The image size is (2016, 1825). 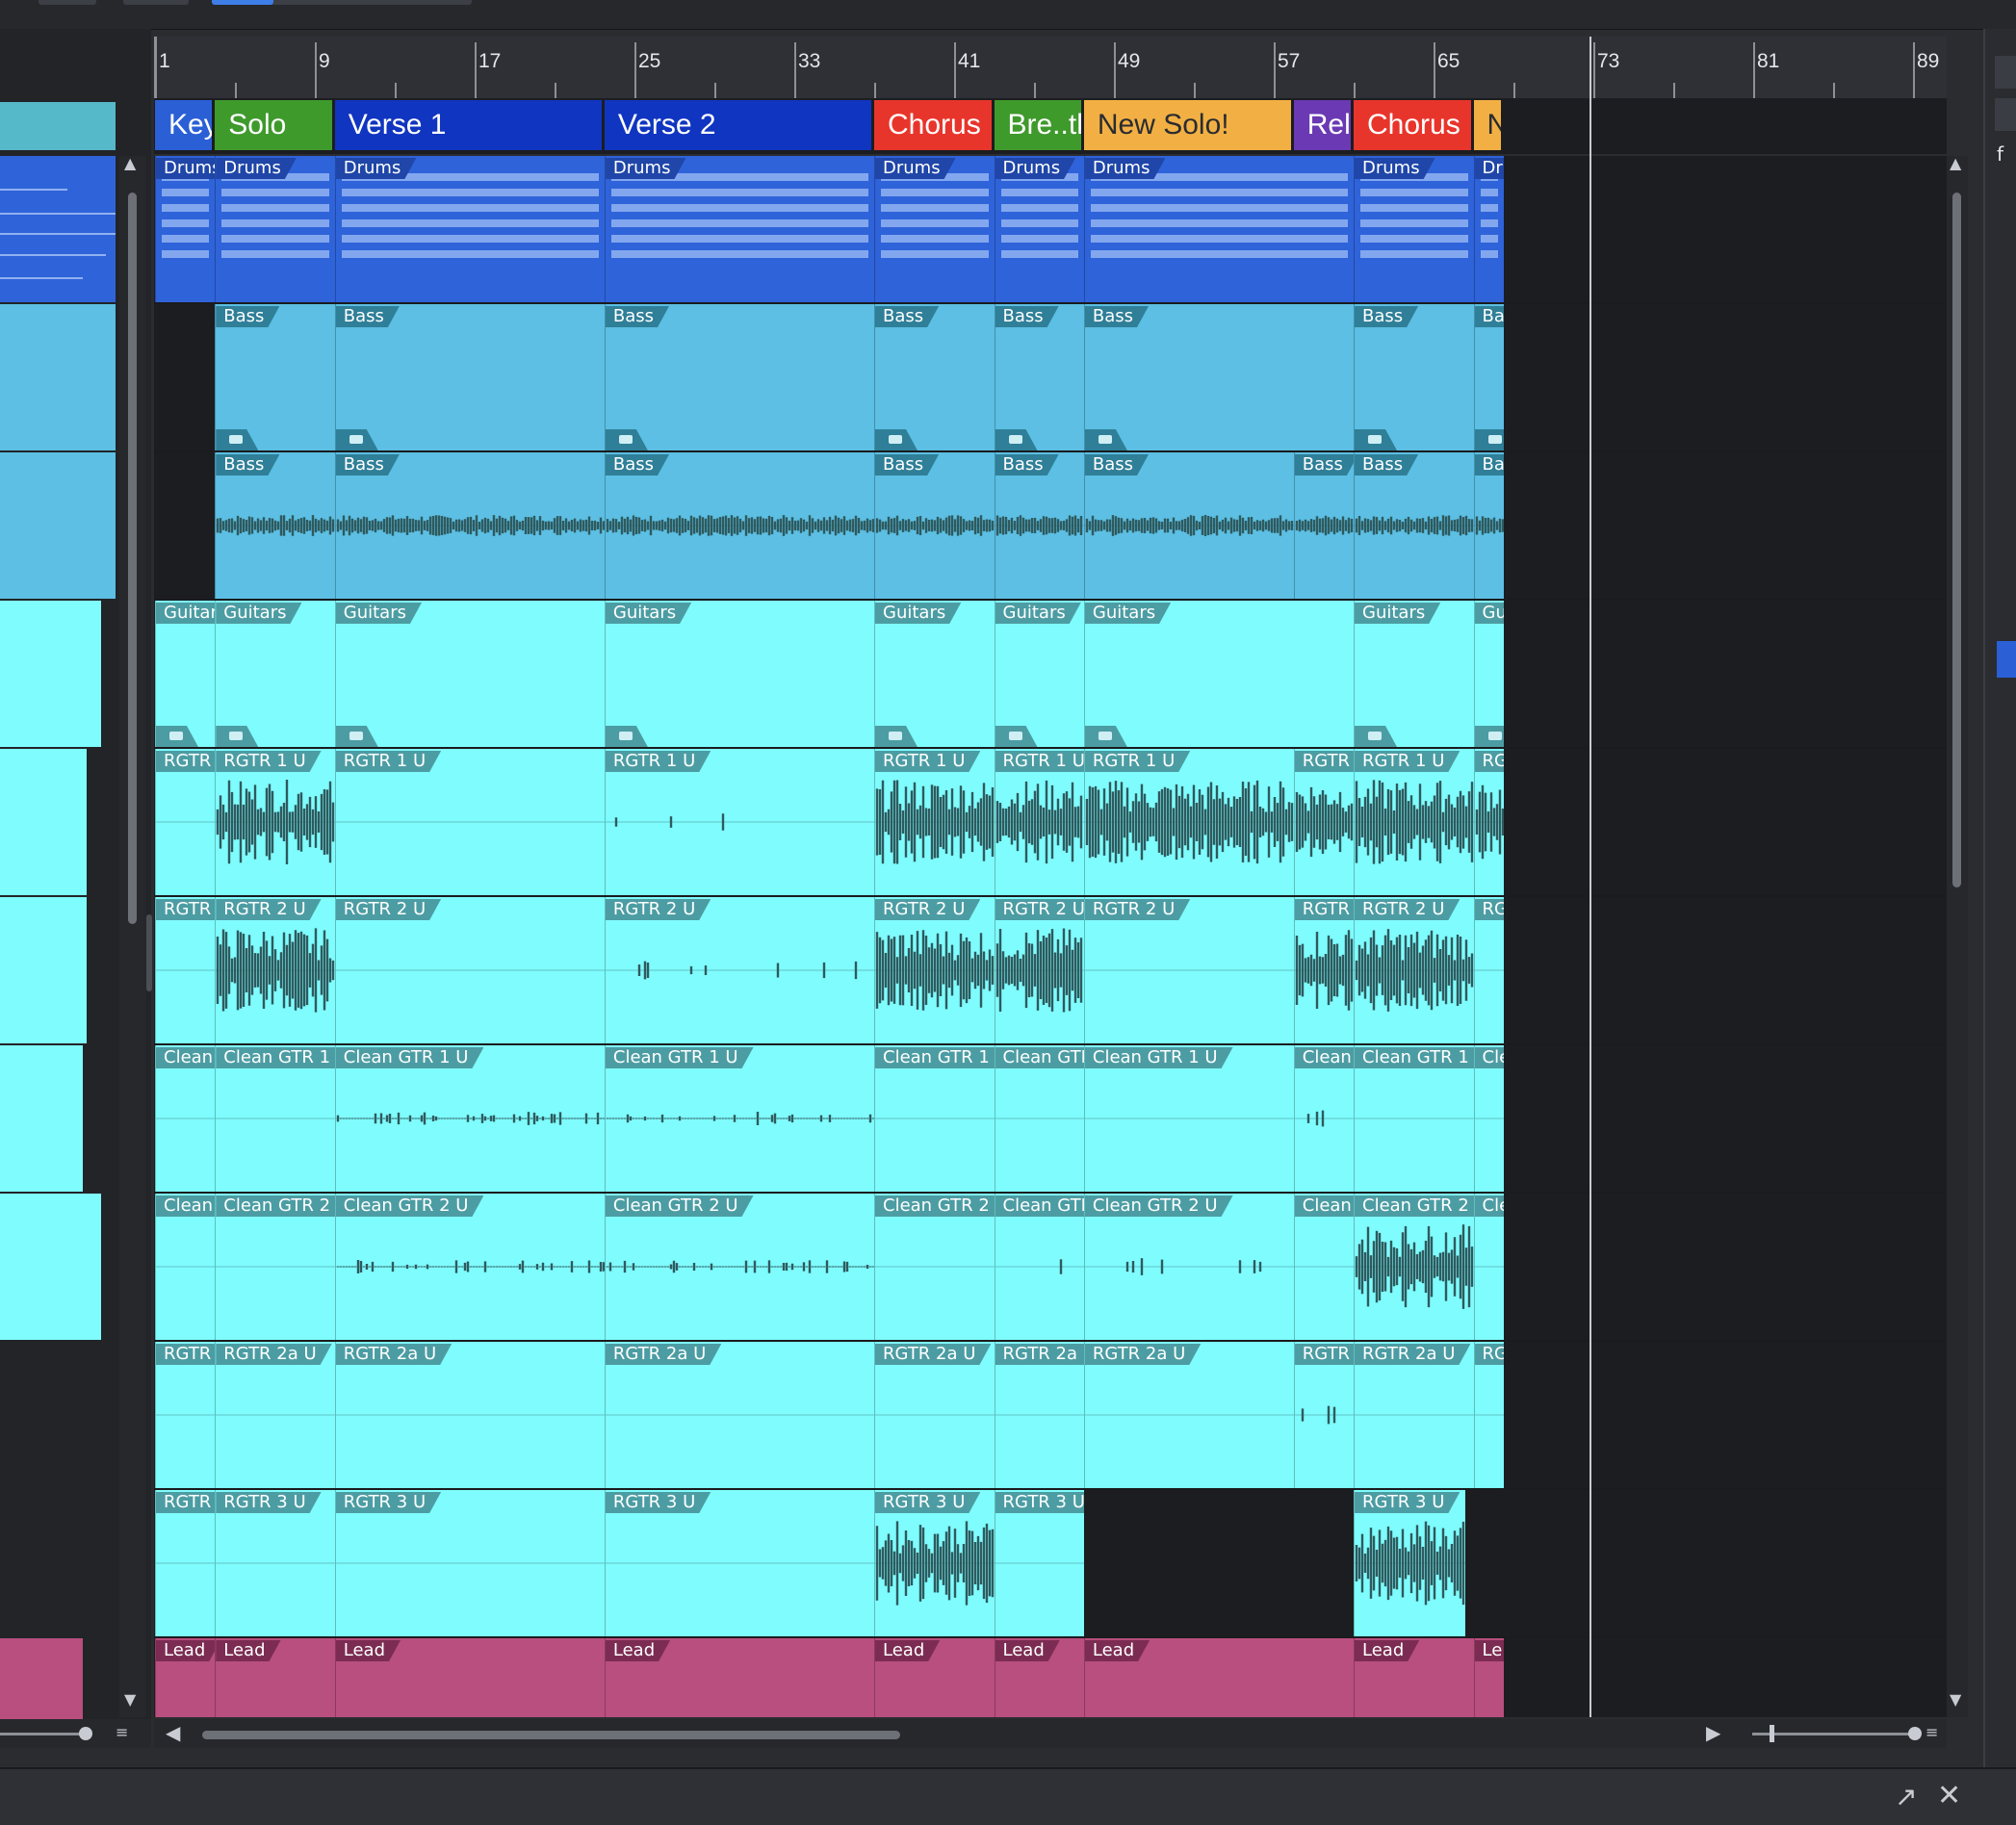 What do you see at coordinates (1488, 674) in the screenshot?
I see `track-event: Gu` at bounding box center [1488, 674].